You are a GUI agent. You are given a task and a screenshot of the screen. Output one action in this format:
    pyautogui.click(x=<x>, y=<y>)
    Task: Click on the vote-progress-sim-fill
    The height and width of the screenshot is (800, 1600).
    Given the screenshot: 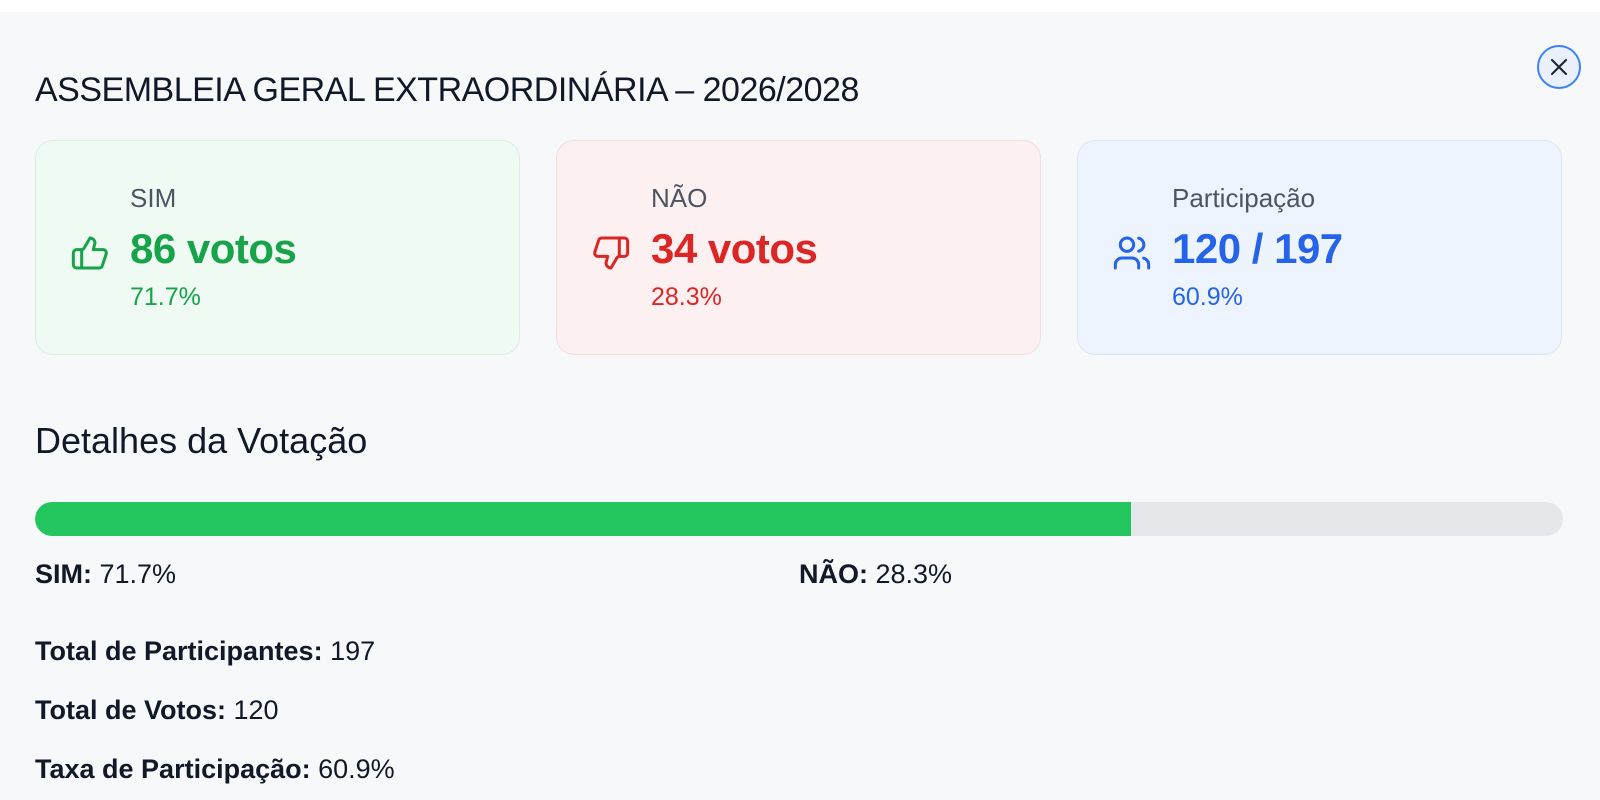 What is the action you would take?
    pyautogui.click(x=583, y=519)
    